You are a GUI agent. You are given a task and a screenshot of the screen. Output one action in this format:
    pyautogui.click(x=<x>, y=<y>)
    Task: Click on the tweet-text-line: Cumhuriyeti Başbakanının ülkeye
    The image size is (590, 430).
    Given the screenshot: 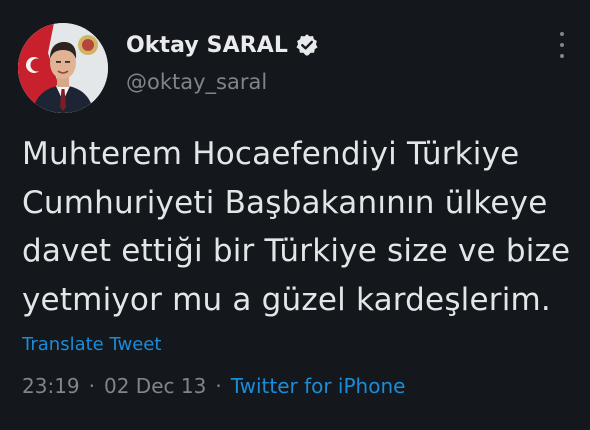 What is the action you would take?
    pyautogui.click(x=285, y=202)
    